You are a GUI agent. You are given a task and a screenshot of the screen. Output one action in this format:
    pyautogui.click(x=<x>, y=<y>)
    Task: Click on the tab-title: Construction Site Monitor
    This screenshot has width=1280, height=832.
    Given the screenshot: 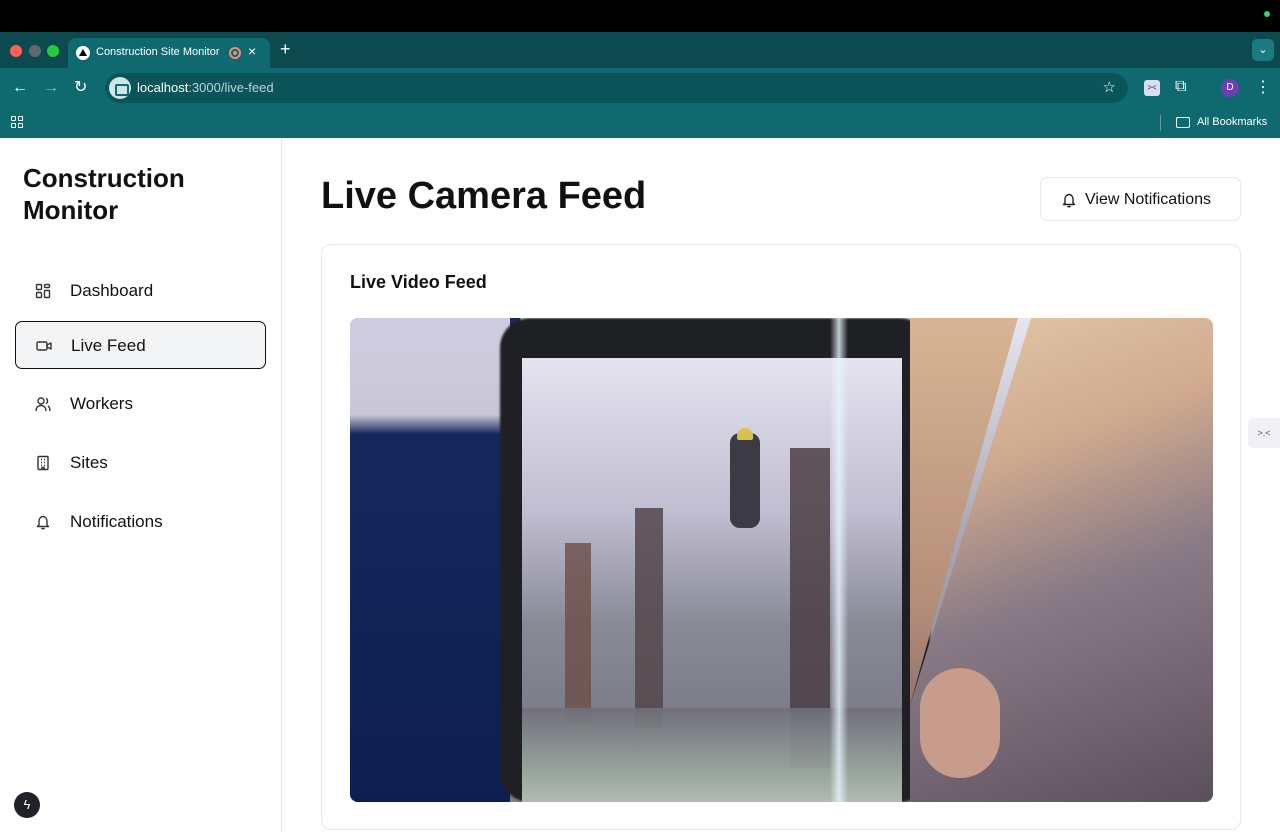 What is the action you would take?
    pyautogui.click(x=158, y=52)
    